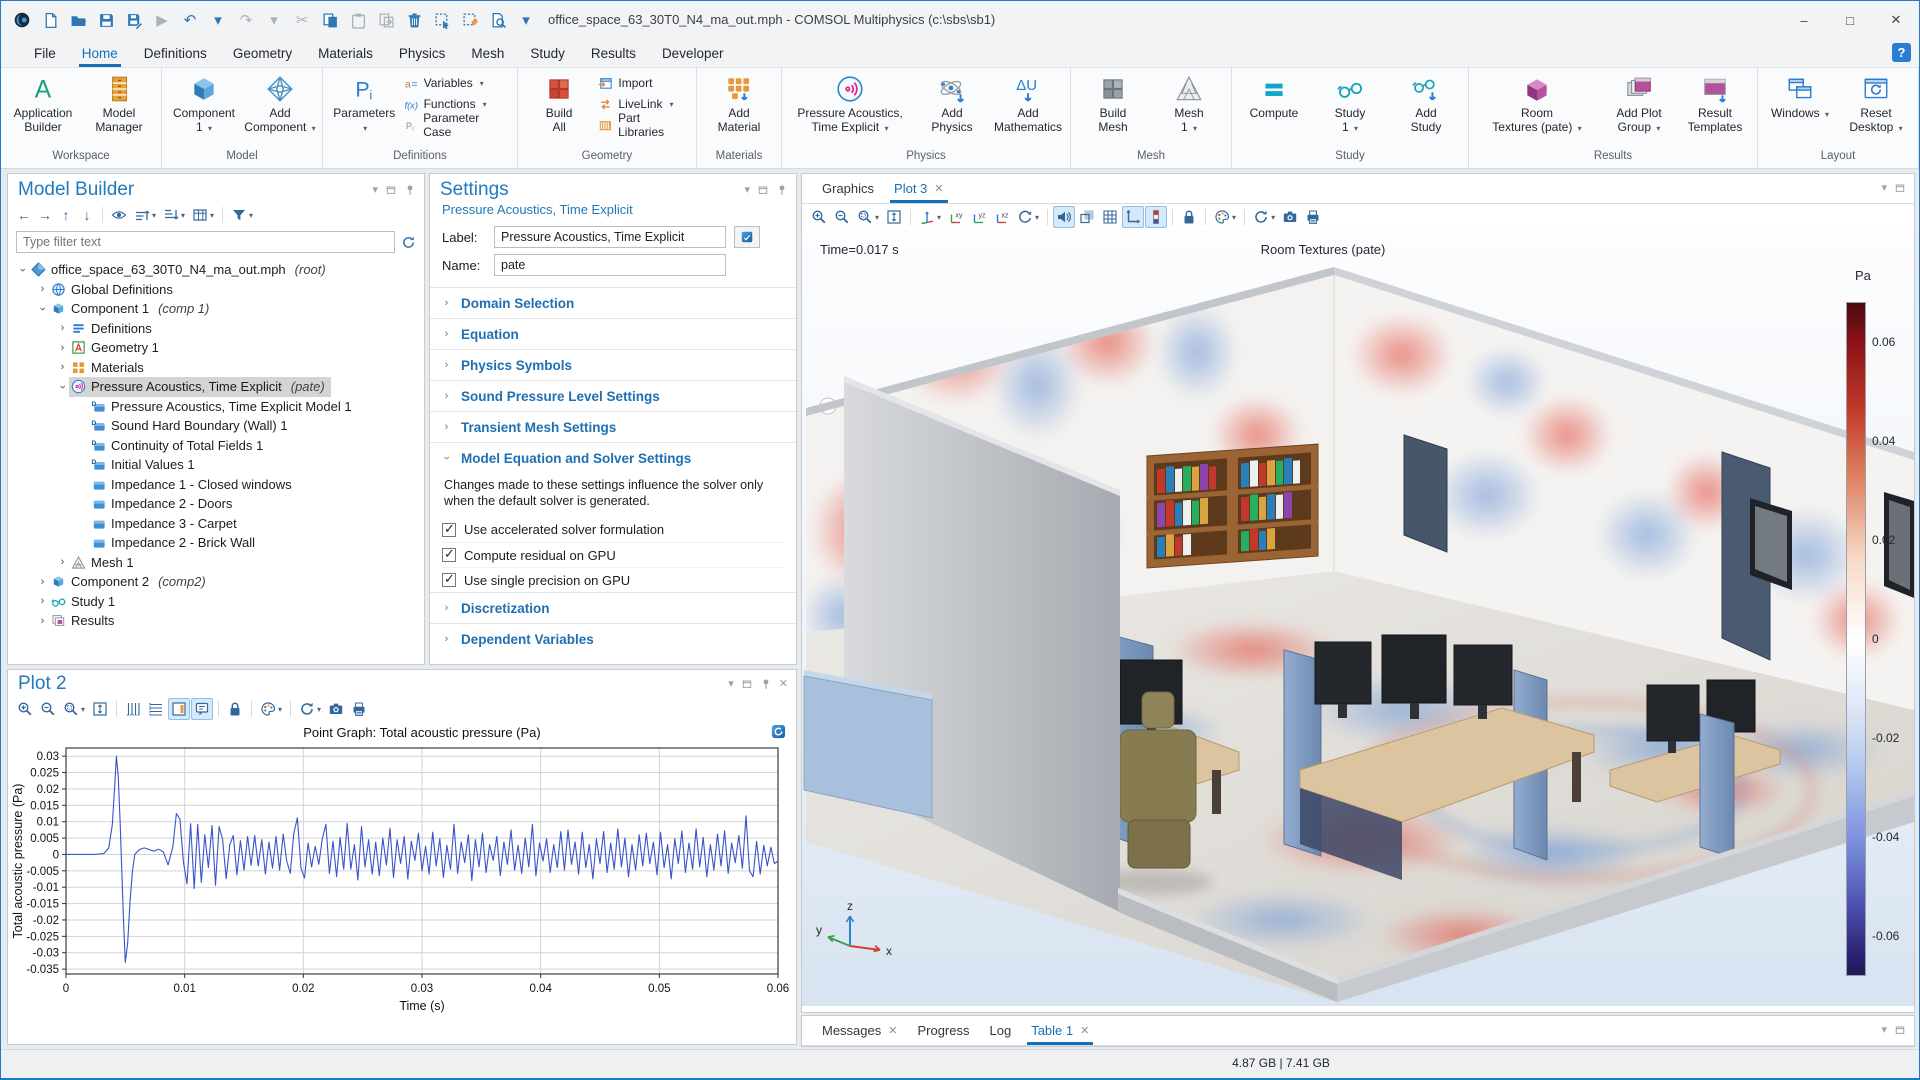  What do you see at coordinates (216, 563) in the screenshot?
I see `tree-item: › Mesh 1` at bounding box center [216, 563].